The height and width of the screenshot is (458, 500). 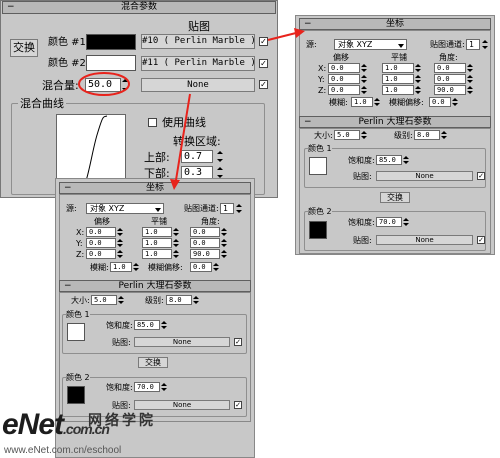 I want to click on color1-swatch, so click(x=111, y=42).